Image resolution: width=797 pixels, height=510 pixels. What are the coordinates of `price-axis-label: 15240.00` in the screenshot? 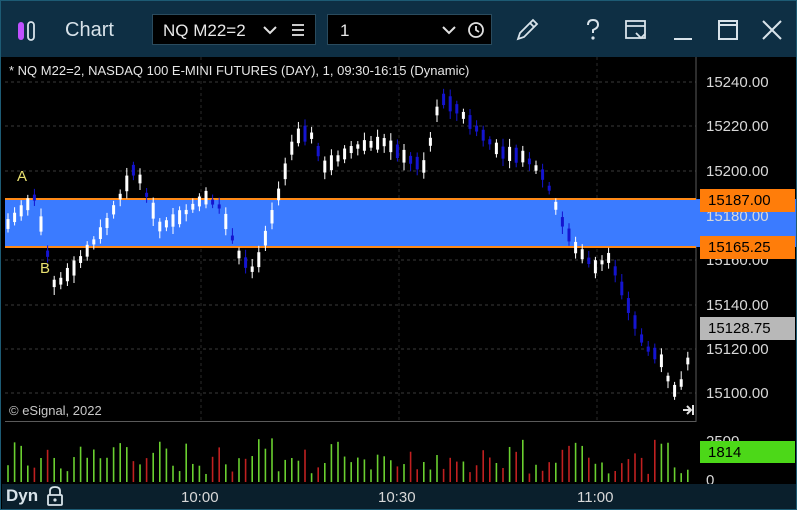 It's located at (737, 82).